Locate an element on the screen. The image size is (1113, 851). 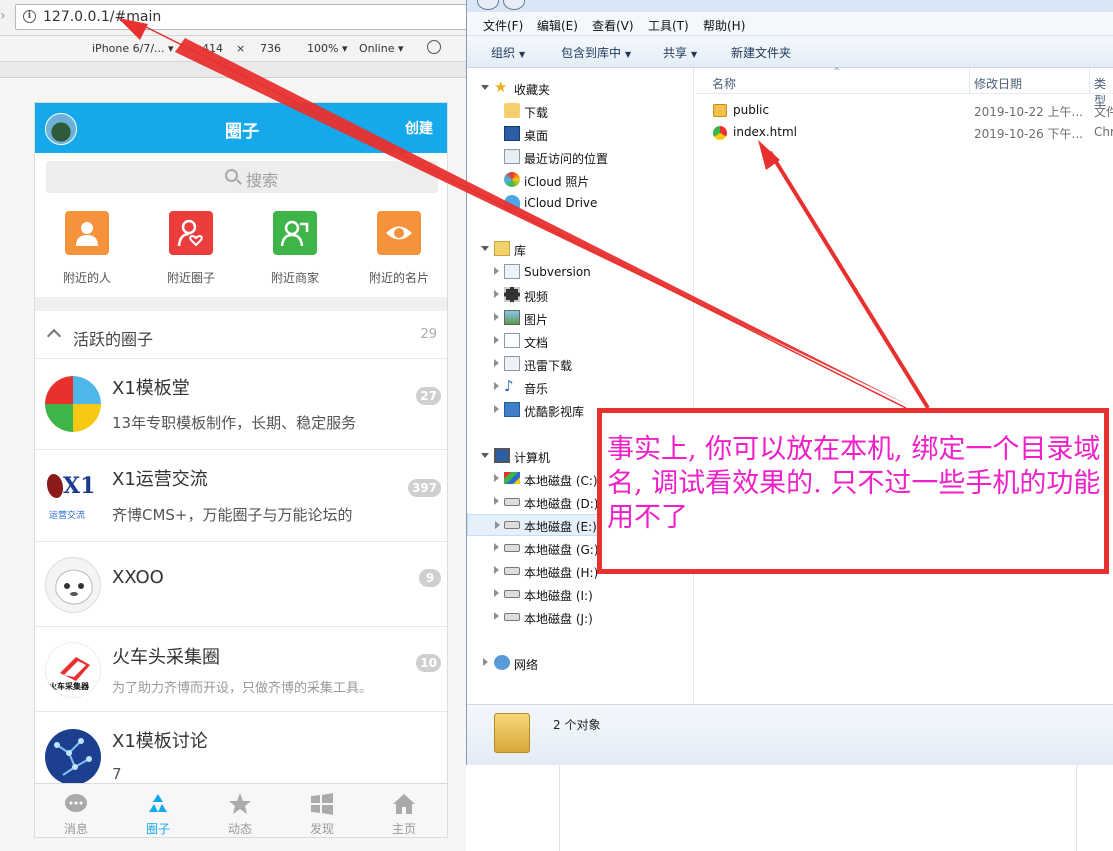
quick-nearby-circles: 附近圈子 is located at coordinates (191, 251).